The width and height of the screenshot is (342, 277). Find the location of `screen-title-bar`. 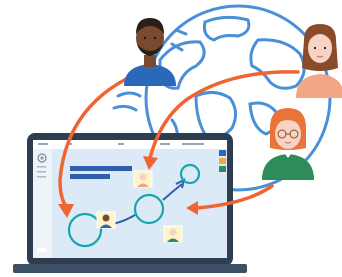

screen-title-bar is located at coordinates (101, 168).